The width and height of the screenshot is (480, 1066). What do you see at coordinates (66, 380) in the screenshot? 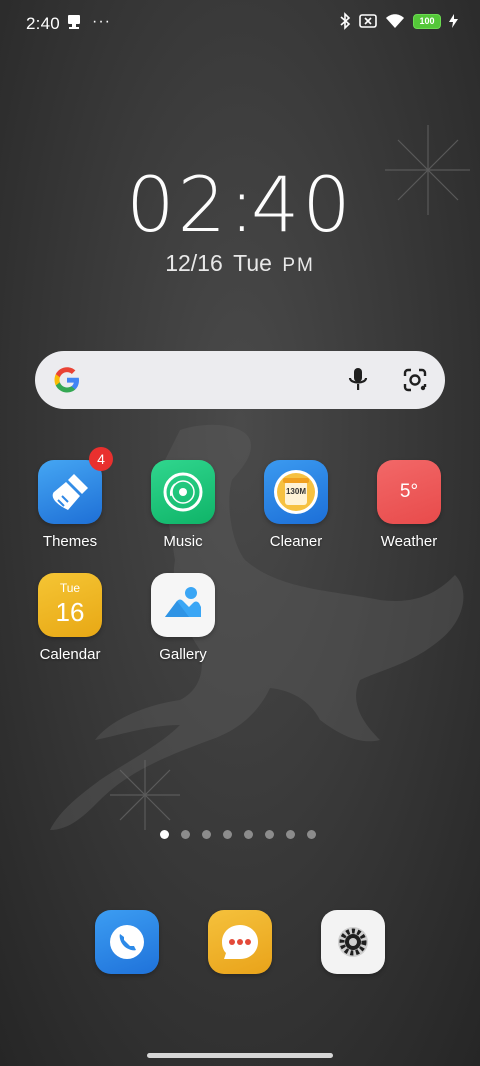
I see `google-logo-icon` at bounding box center [66, 380].